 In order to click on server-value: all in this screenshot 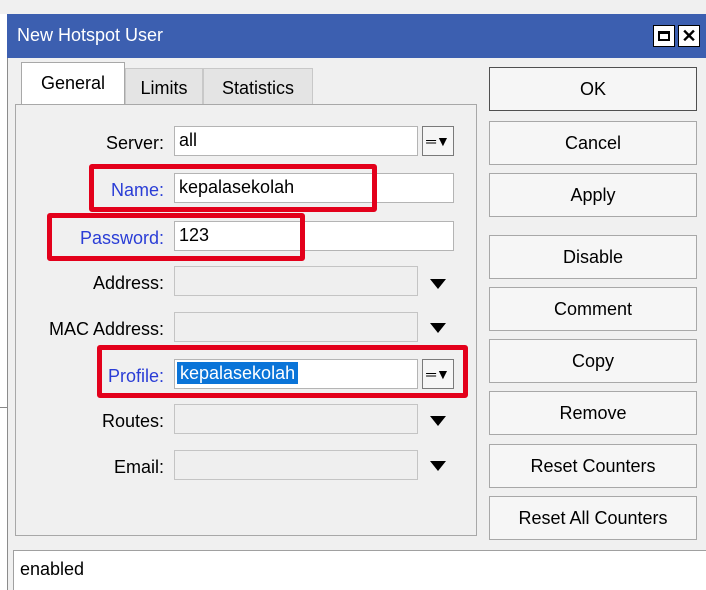, I will do `click(188, 140)`.